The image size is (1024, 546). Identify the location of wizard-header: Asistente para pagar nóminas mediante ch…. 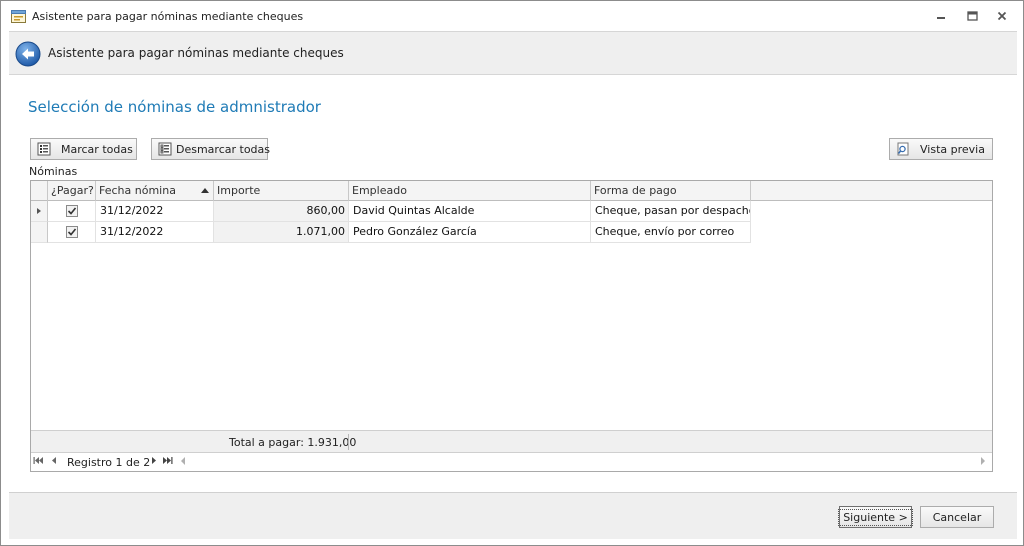
(513, 53).